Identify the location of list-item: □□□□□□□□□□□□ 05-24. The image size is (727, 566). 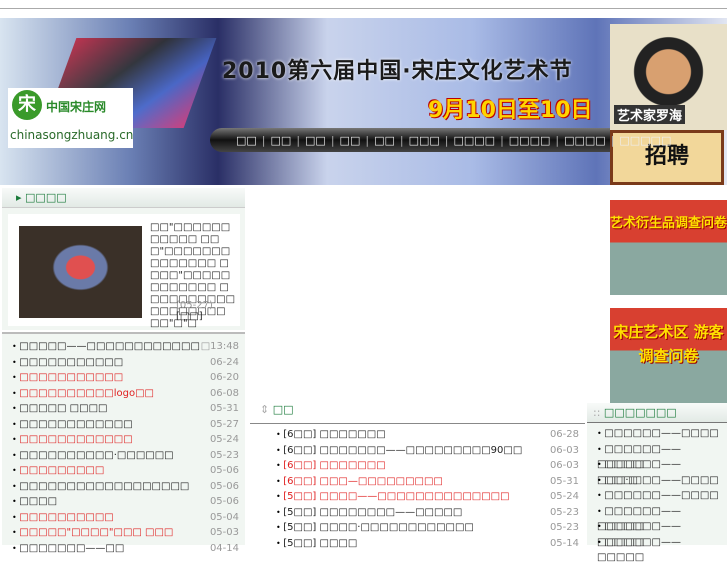
(123, 440).